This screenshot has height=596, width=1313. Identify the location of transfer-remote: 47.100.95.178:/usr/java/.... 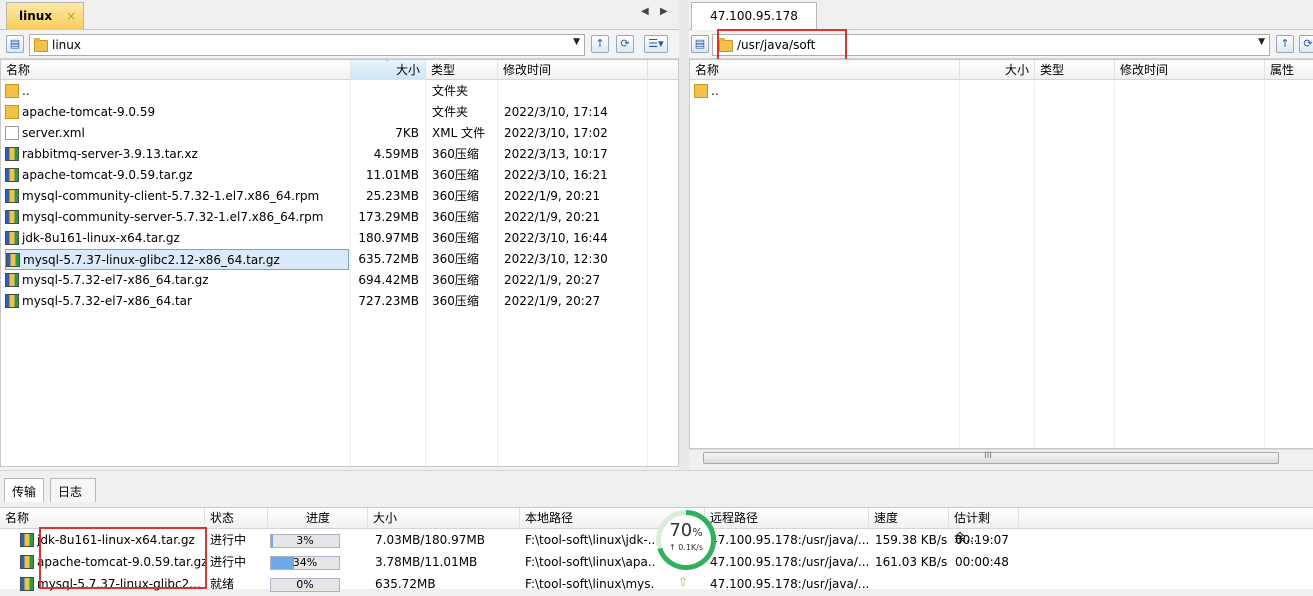
(789, 540).